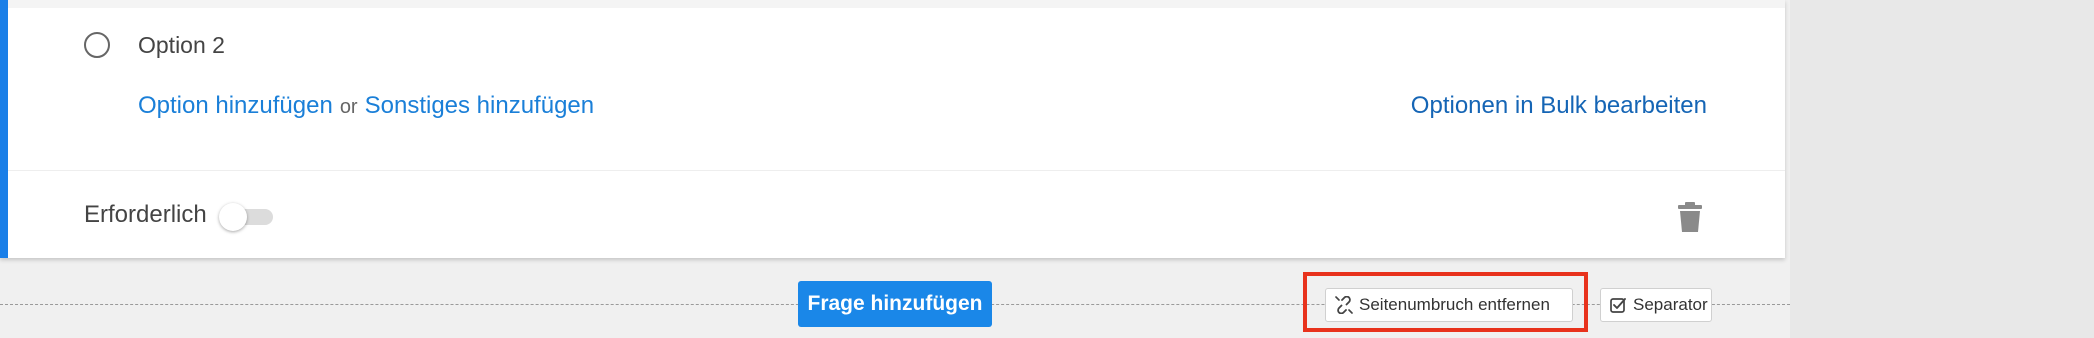  What do you see at coordinates (232, 217) in the screenshot?
I see `toggle-knob` at bounding box center [232, 217].